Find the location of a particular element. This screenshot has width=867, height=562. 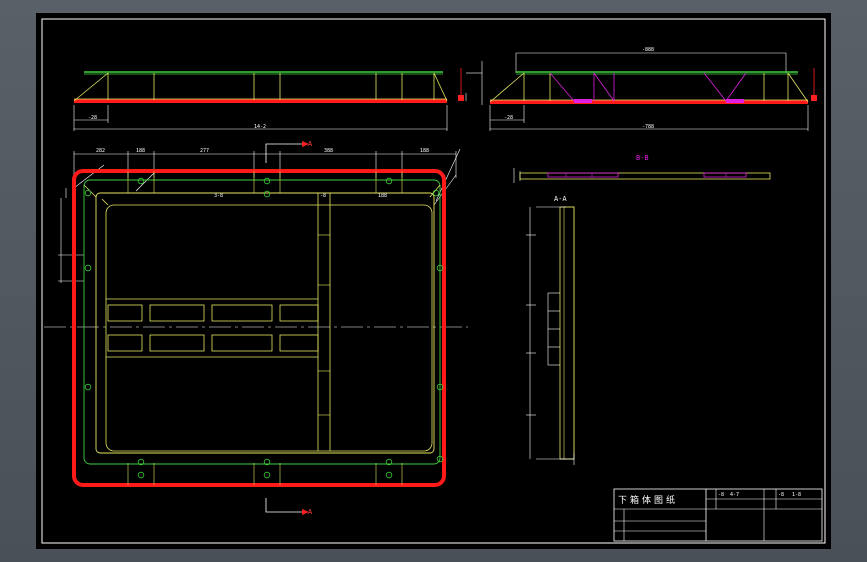

section-a-label-top: A is located at coordinates (310, 144).